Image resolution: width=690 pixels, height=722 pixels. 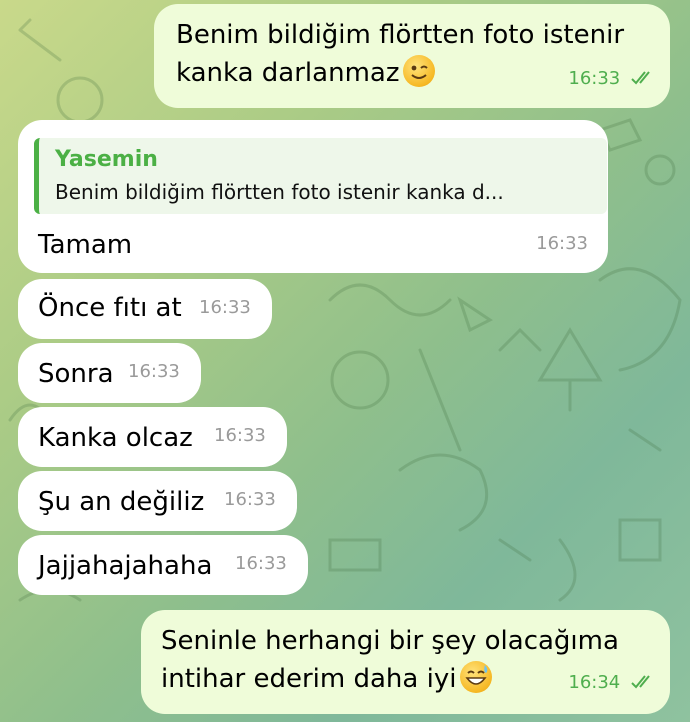 I want to click on message-bubble-incoming: Önce fıtı at 16:33, so click(x=145, y=309).